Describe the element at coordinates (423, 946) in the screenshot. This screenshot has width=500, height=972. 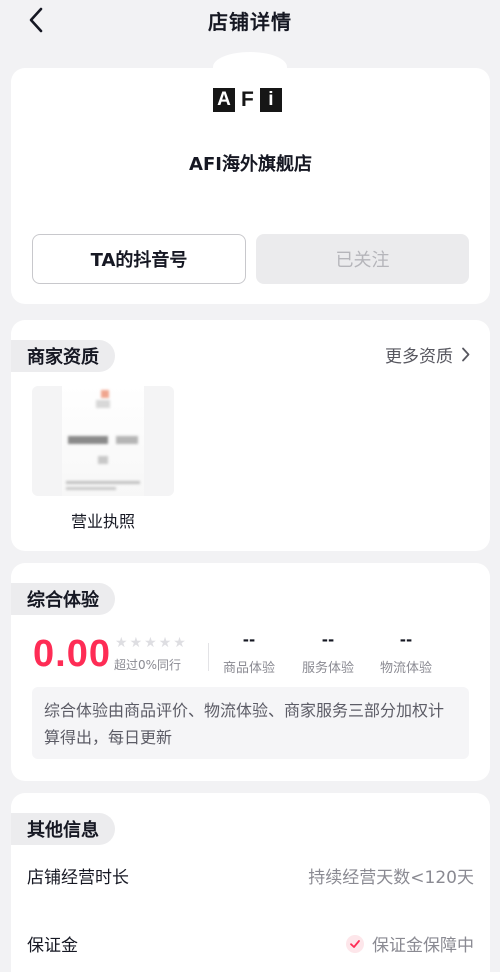
I see `deposit-value: 保证金保障中` at that location.